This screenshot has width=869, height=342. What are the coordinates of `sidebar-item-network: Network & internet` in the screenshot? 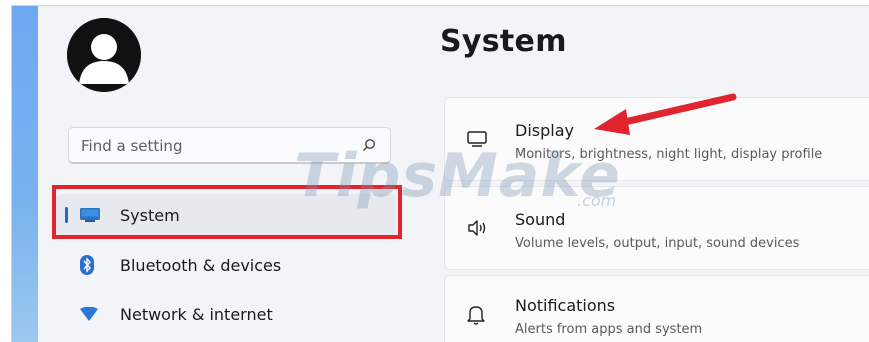 It's located at (226, 314).